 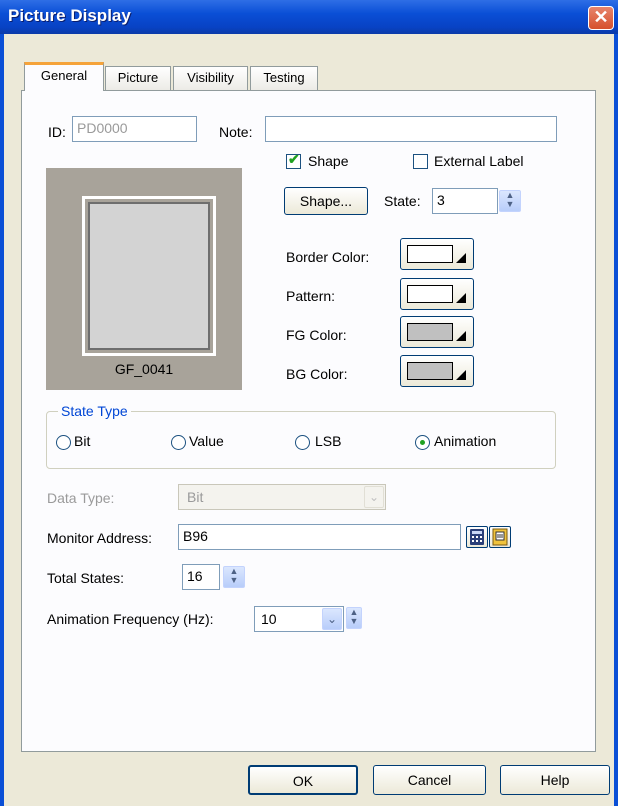 What do you see at coordinates (616, 420) in the screenshot?
I see `window-frame-right` at bounding box center [616, 420].